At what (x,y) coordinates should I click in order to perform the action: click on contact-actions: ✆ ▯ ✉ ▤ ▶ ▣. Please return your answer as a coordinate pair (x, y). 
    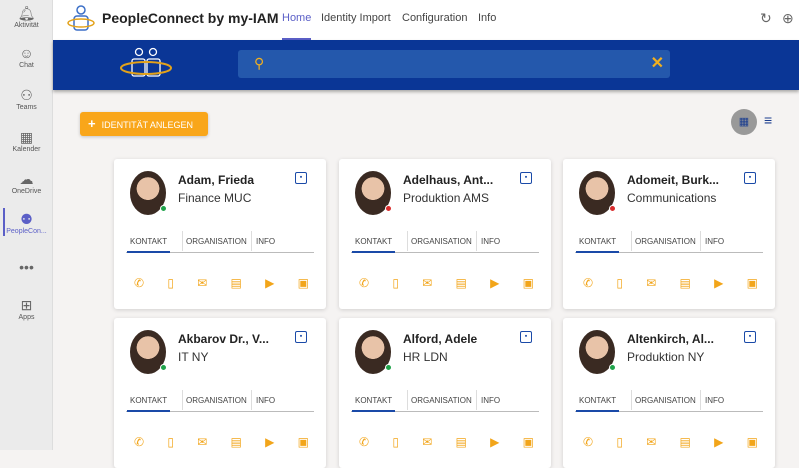
    Looking at the image, I should click on (670, 442).